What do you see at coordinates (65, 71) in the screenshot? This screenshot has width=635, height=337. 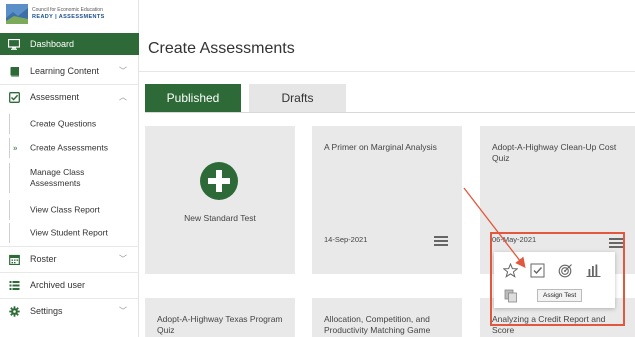 I see `sidebar-item-label: Learning Content` at bounding box center [65, 71].